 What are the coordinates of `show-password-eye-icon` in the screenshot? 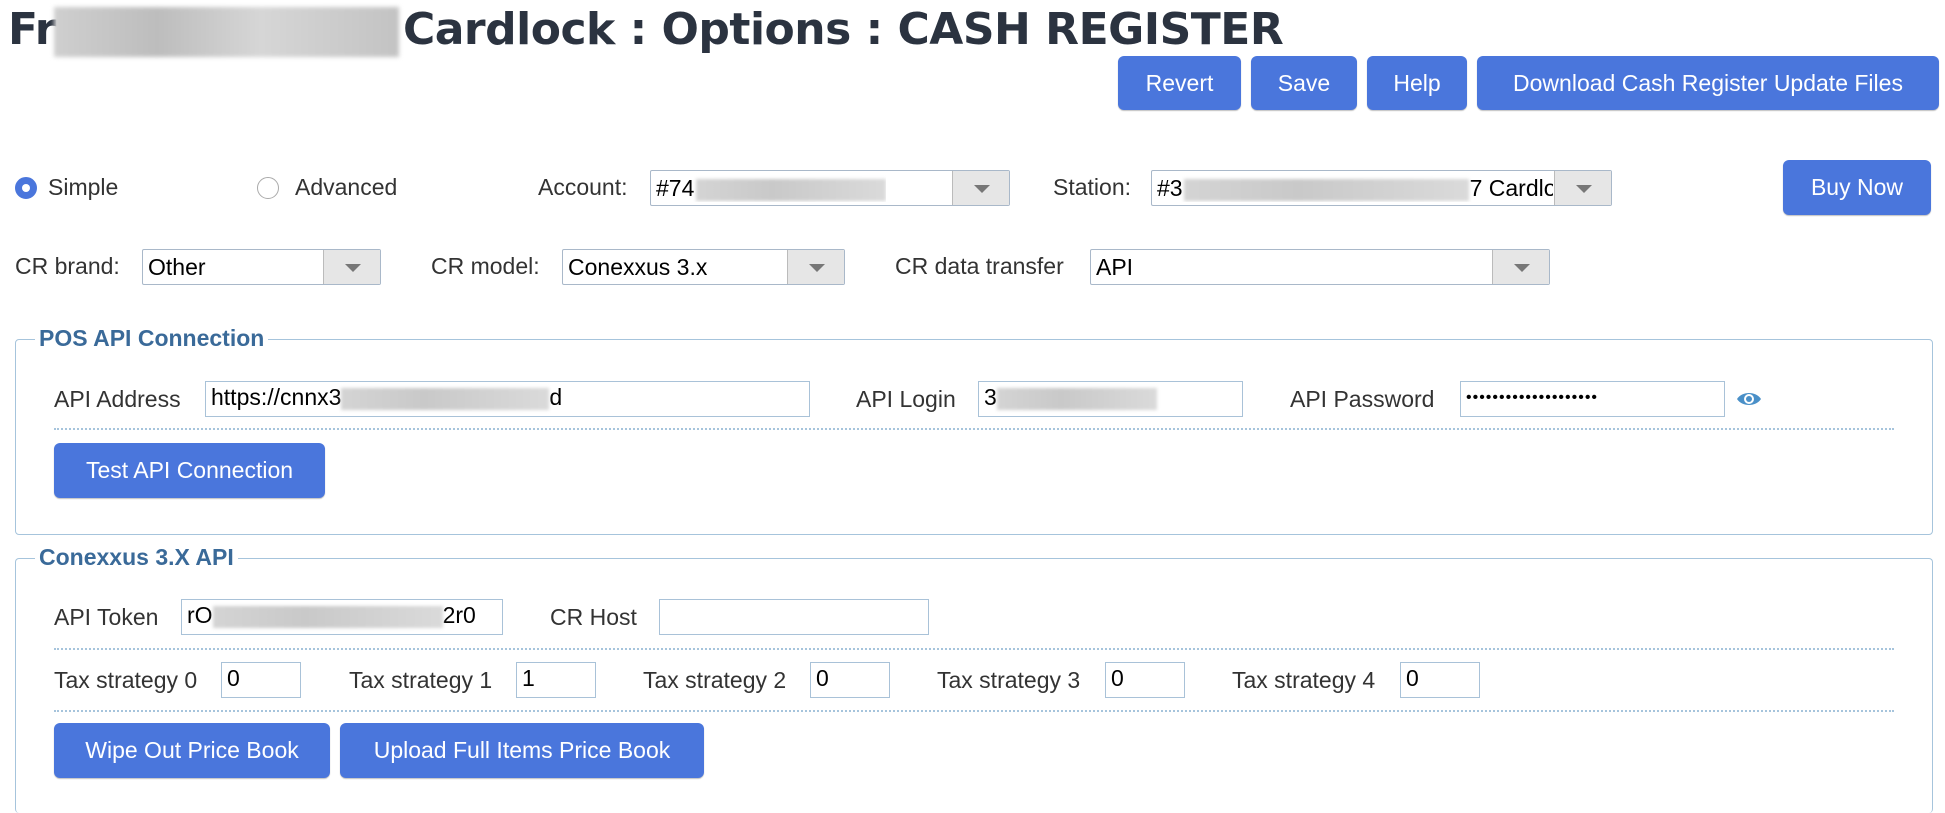 It's located at (1749, 399).